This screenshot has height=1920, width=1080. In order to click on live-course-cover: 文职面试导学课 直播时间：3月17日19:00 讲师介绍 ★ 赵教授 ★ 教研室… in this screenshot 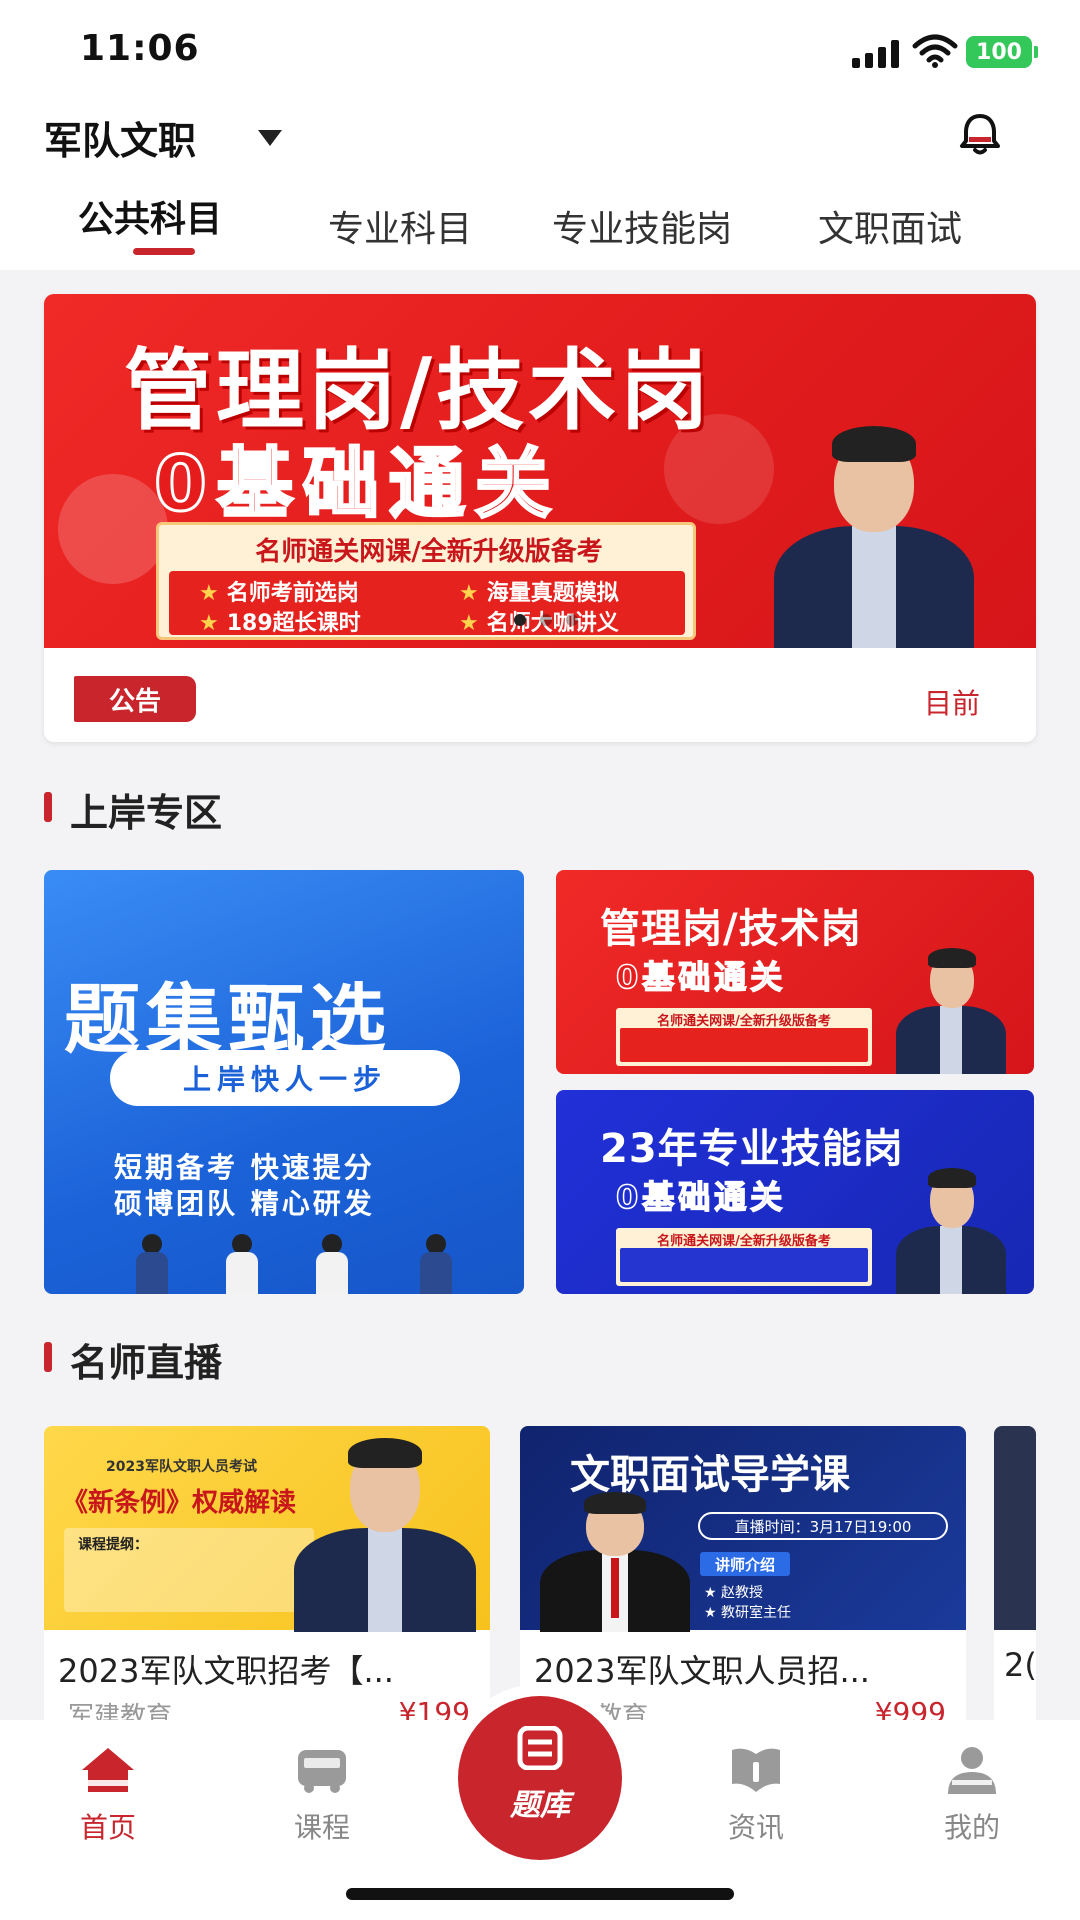, I will do `click(743, 1529)`.